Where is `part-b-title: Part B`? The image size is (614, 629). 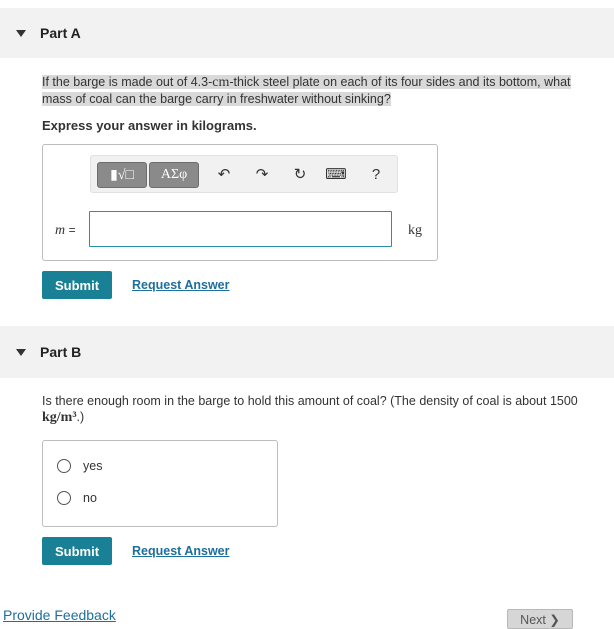 part-b-title: Part B is located at coordinates (61, 352).